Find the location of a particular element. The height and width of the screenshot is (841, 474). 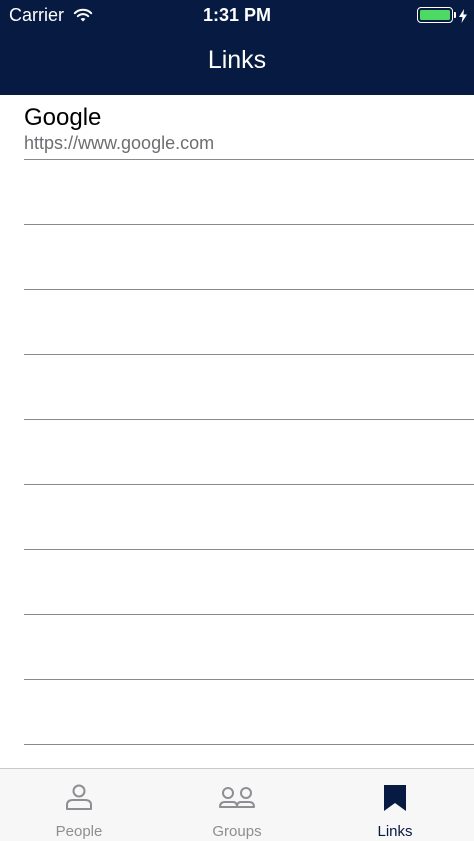

link-row: Google https://www.google.com is located at coordinates (249, 127).